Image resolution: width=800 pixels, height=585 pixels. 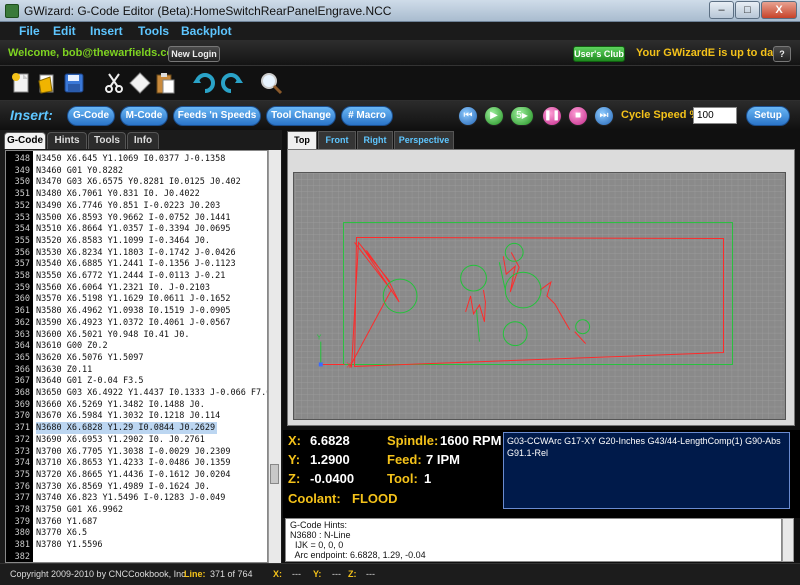 I want to click on redo-icon, so click(x=231, y=83).